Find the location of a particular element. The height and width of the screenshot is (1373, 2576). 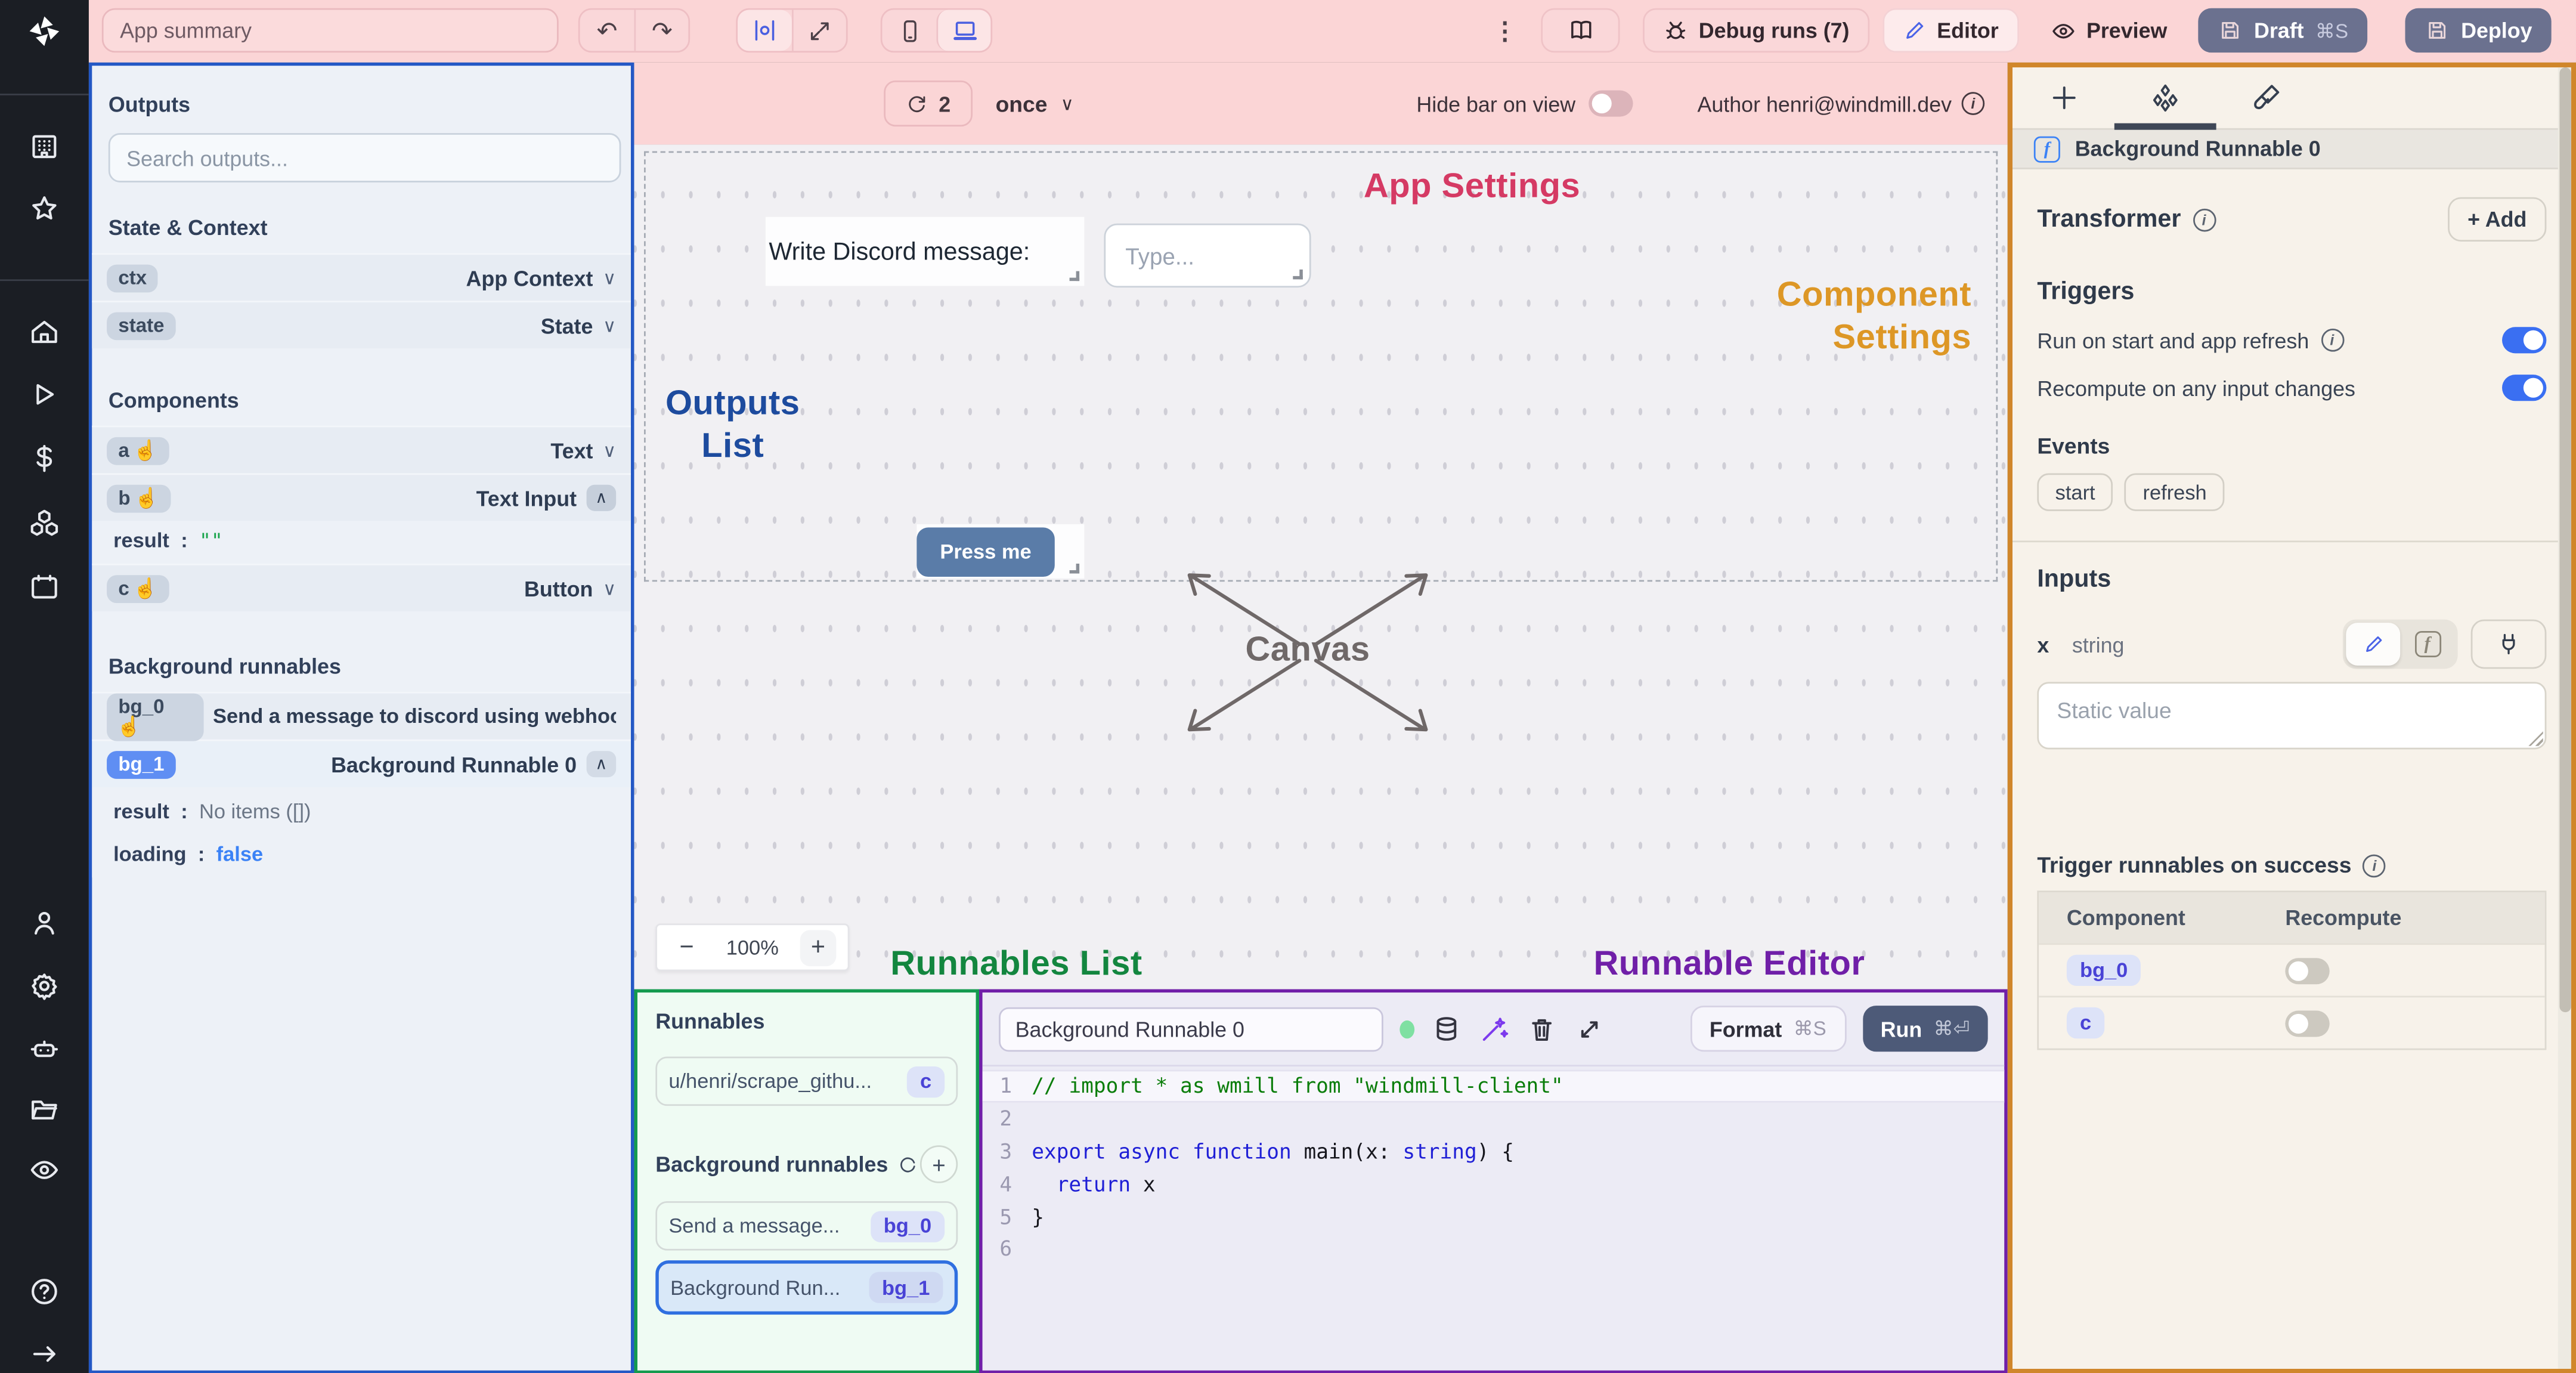

tab-editor: Editor is located at coordinates (1951, 30).